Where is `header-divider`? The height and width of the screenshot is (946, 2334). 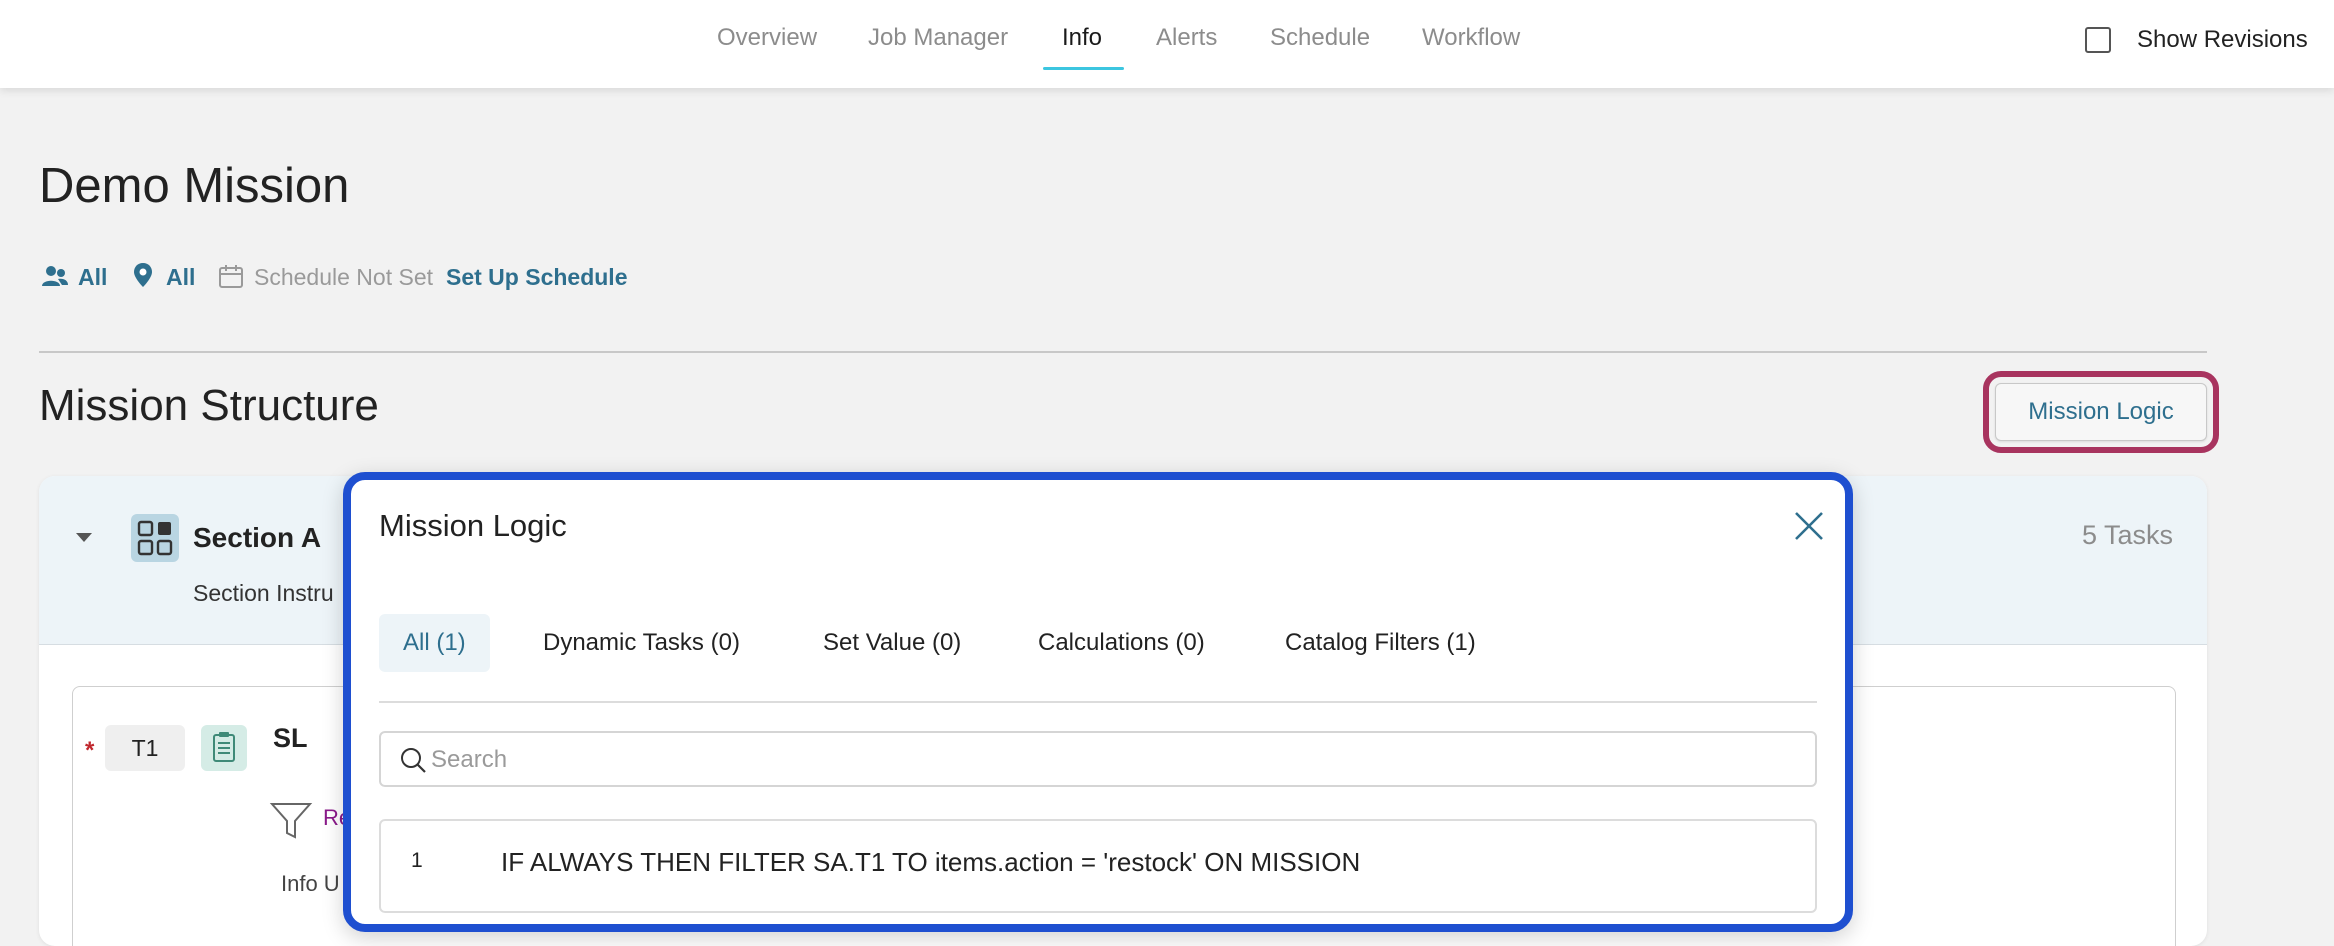 header-divider is located at coordinates (1123, 352).